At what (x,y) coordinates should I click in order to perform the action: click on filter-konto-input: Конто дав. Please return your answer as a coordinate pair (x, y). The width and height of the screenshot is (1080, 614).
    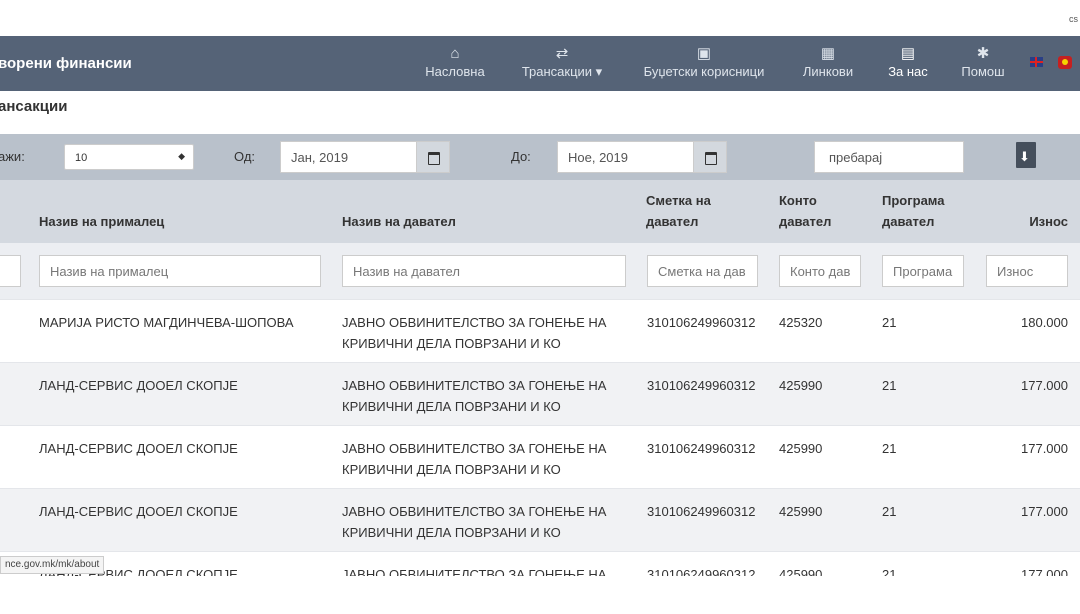
    Looking at the image, I should click on (820, 271).